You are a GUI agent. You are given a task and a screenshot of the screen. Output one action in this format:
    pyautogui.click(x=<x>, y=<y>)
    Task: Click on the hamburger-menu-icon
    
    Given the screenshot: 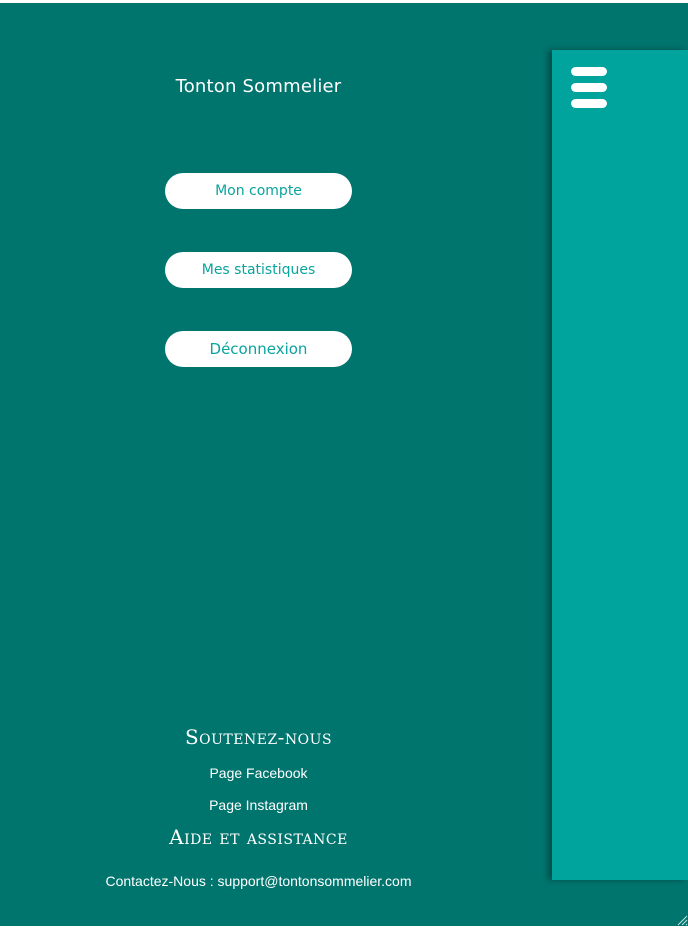 What is the action you would take?
    pyautogui.click(x=589, y=88)
    